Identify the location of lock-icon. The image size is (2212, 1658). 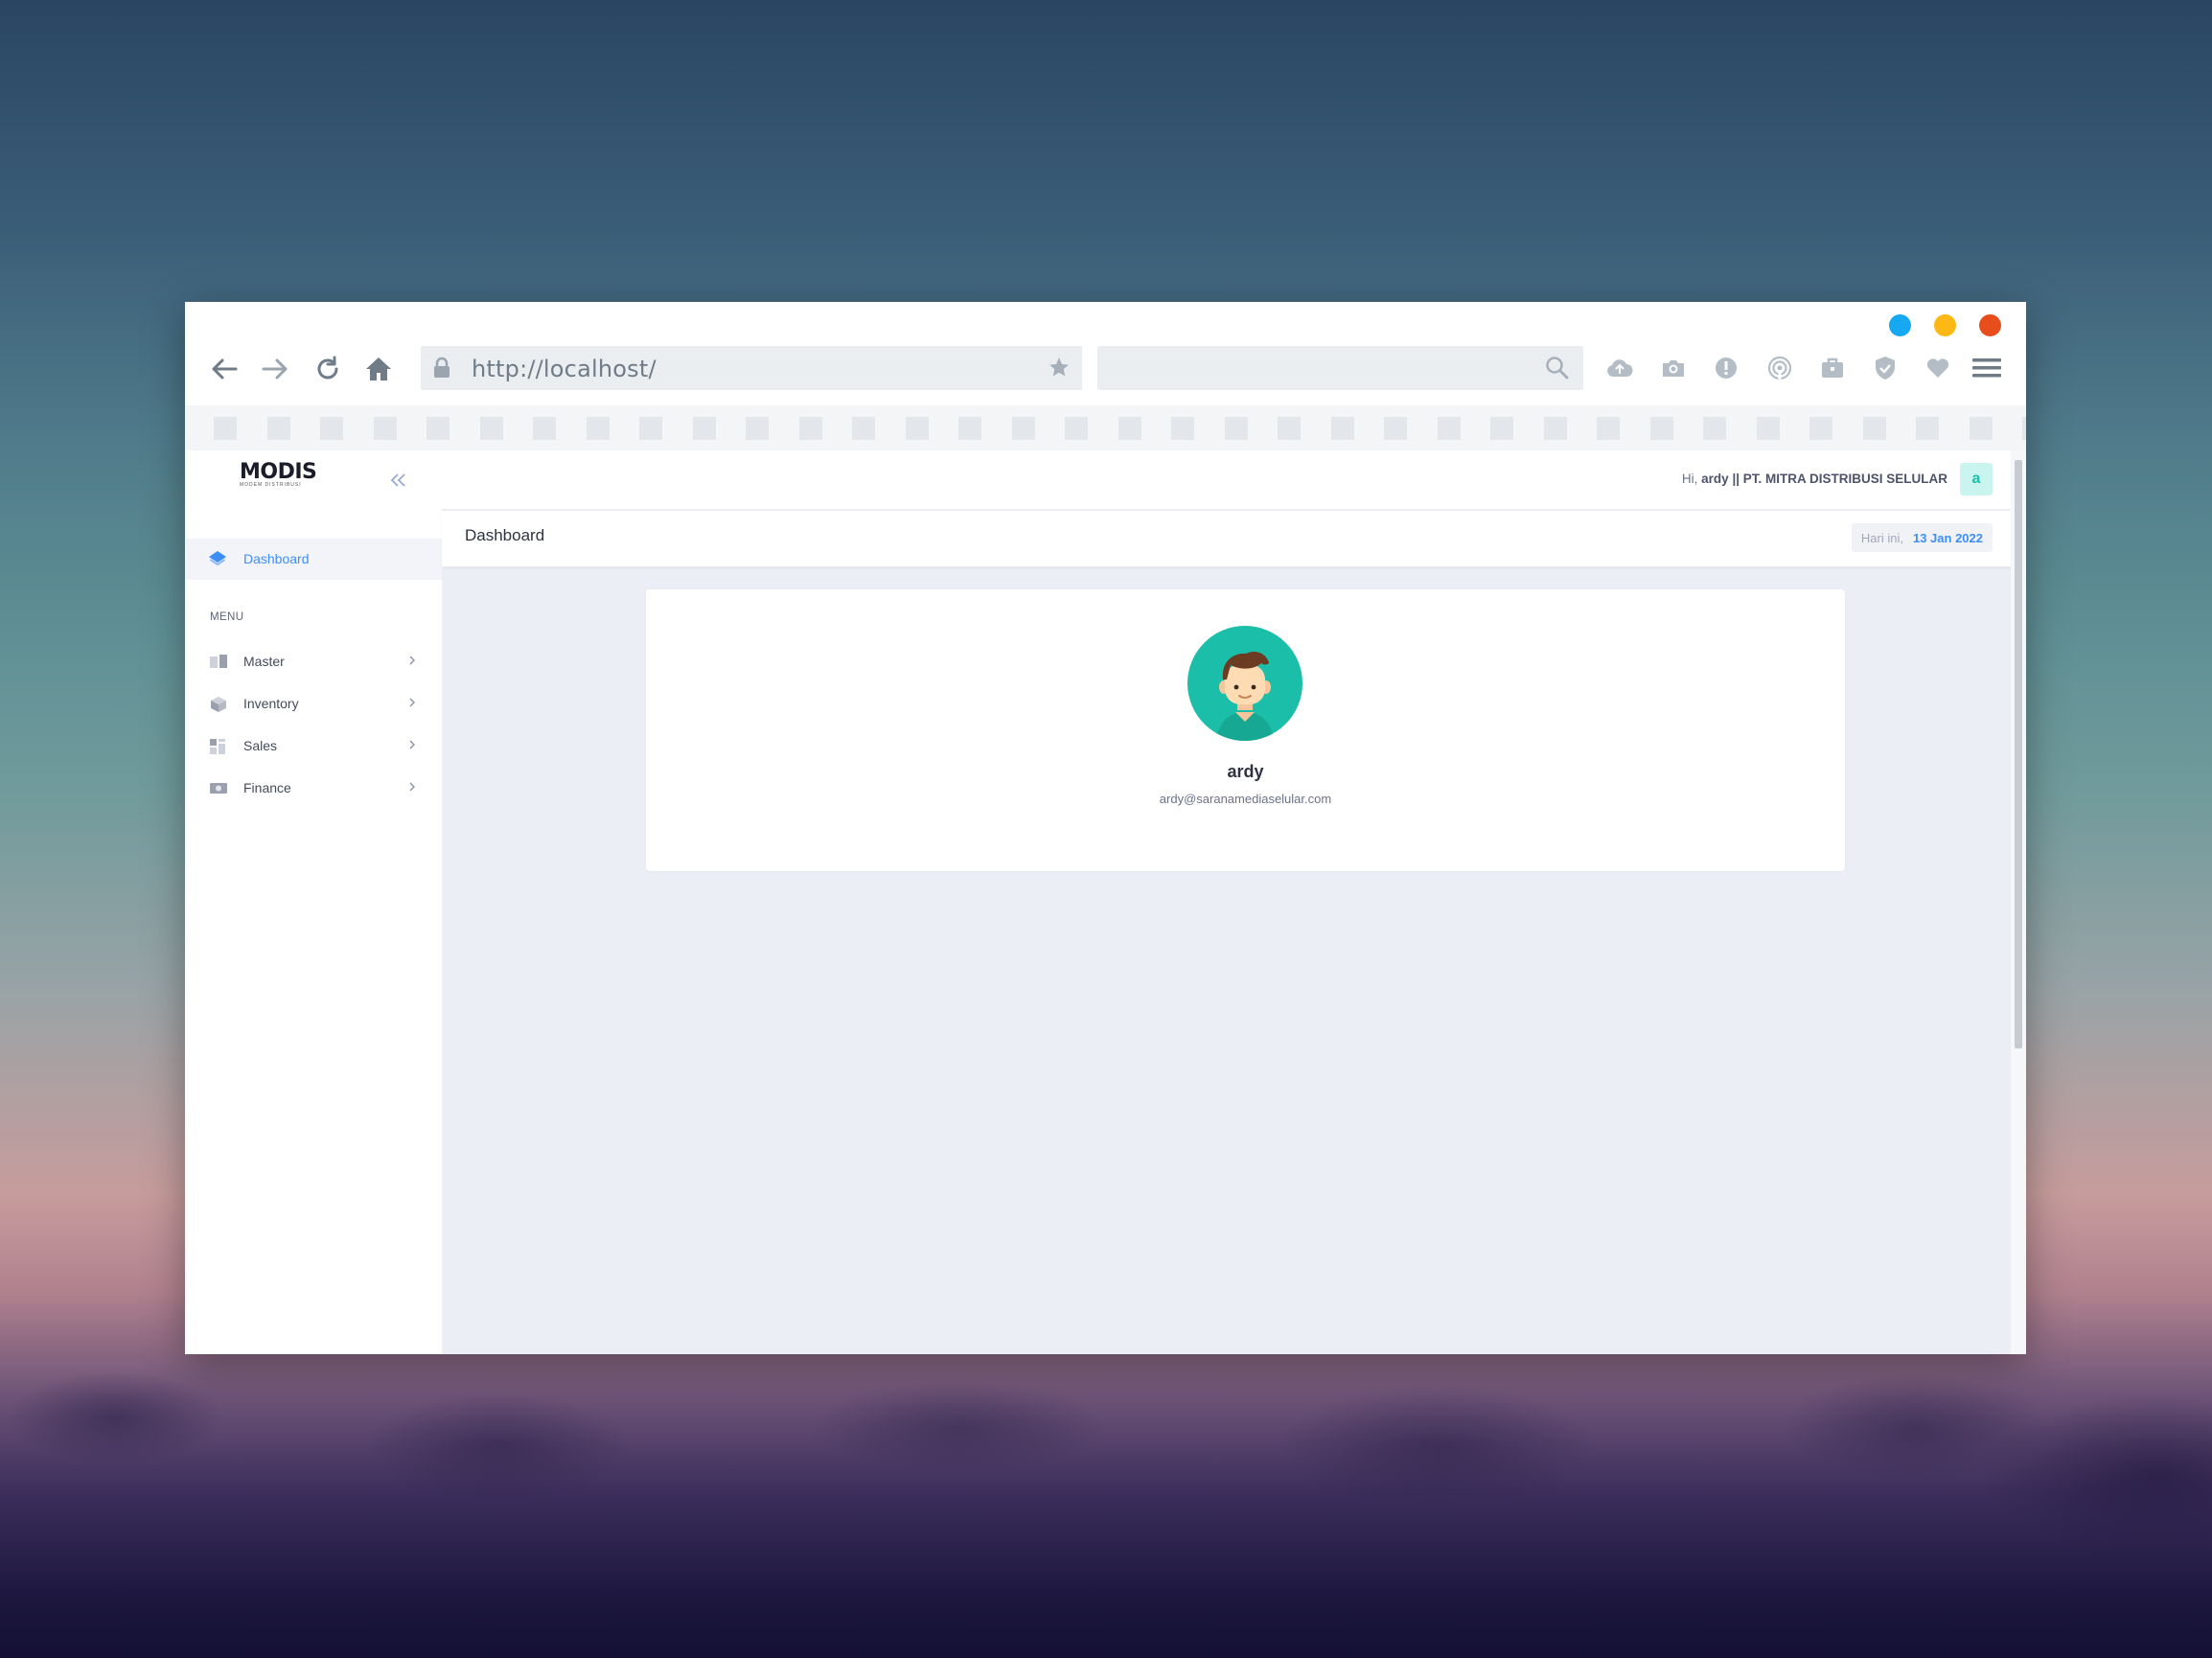
(442, 370).